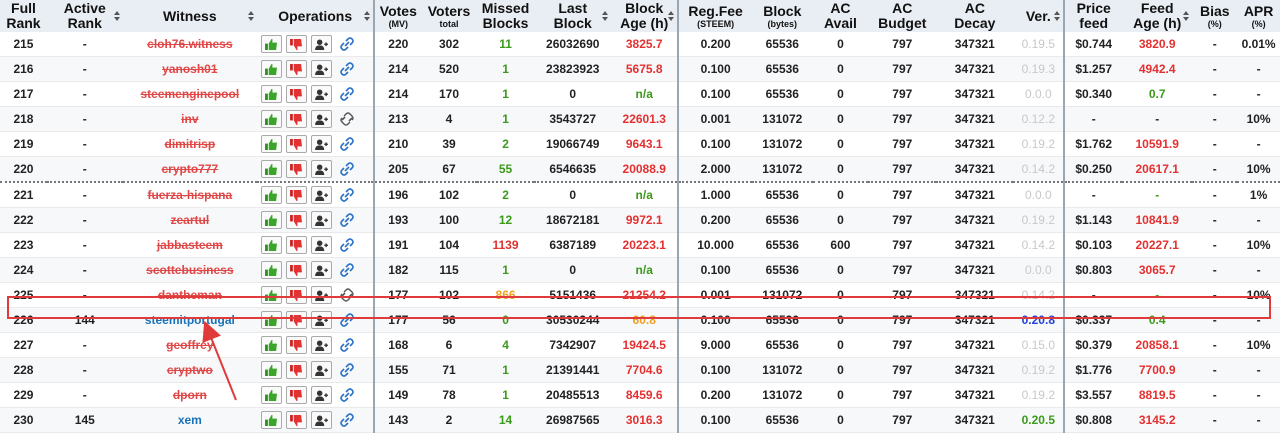  What do you see at coordinates (189, 169) in the screenshot?
I see `witness-link: crypto777` at bounding box center [189, 169].